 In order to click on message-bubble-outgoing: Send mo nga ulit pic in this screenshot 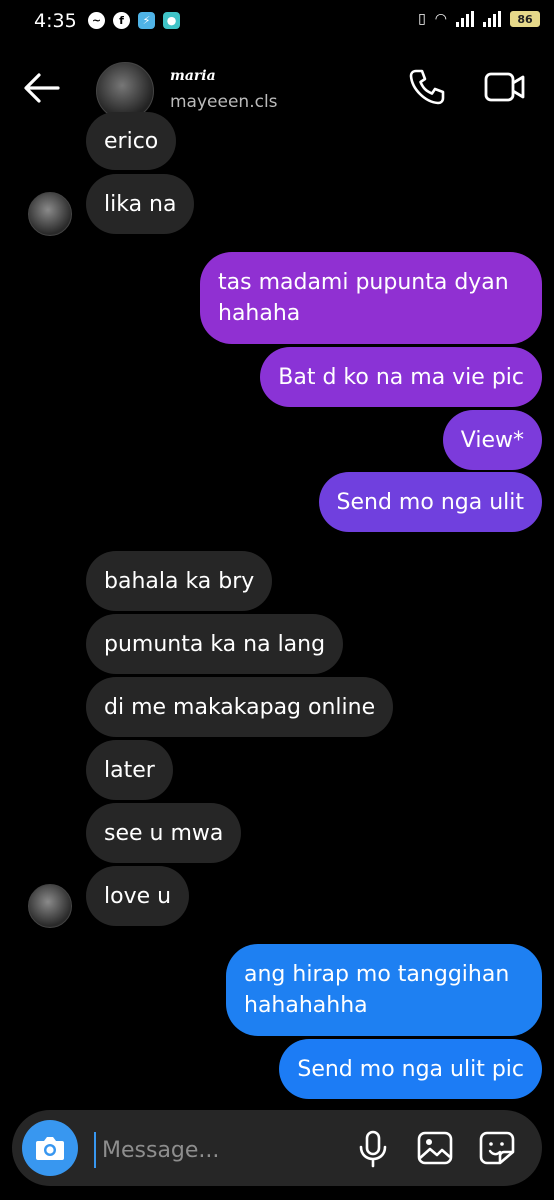, I will do `click(410, 1069)`.